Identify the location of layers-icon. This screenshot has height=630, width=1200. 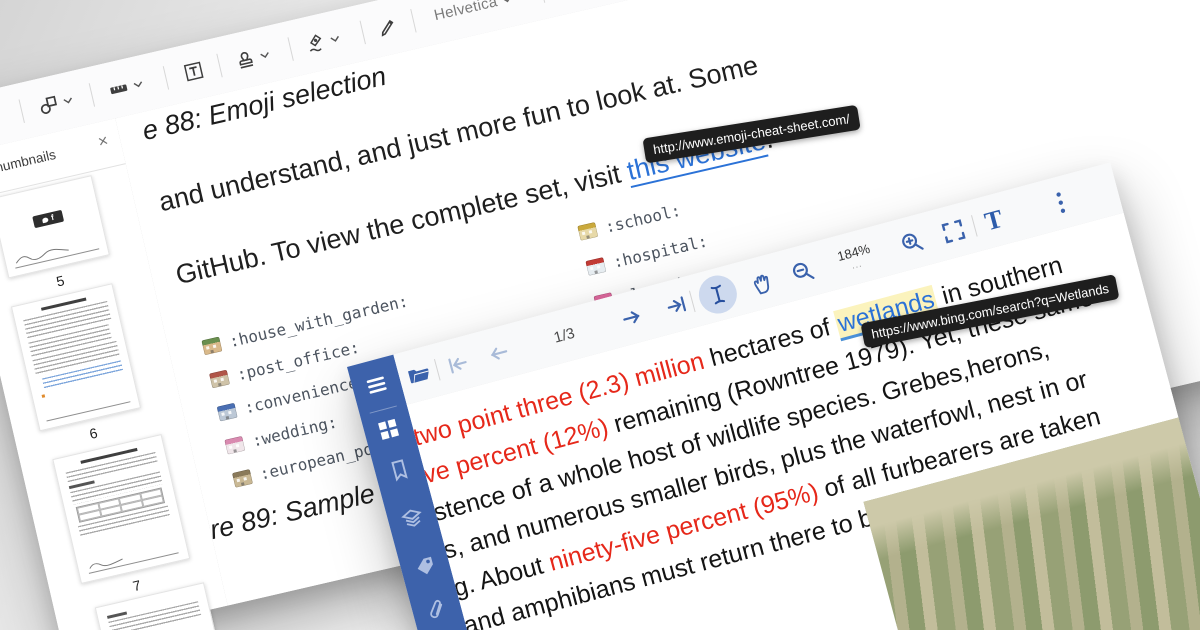
(412, 518).